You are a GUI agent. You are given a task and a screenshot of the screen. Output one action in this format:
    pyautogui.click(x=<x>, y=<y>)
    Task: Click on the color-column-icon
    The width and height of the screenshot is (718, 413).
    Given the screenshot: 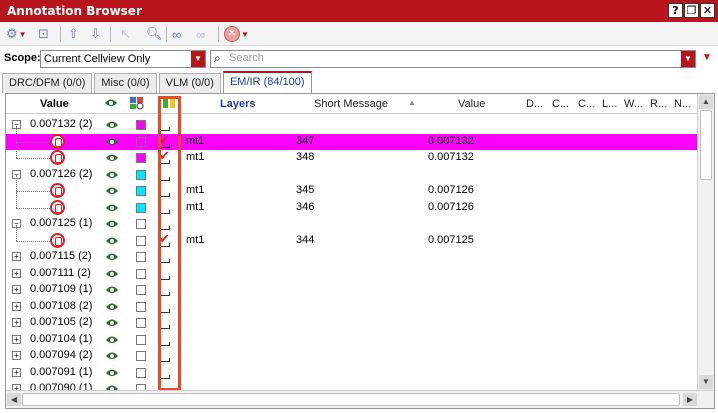 What is the action you would take?
    pyautogui.click(x=137, y=103)
    